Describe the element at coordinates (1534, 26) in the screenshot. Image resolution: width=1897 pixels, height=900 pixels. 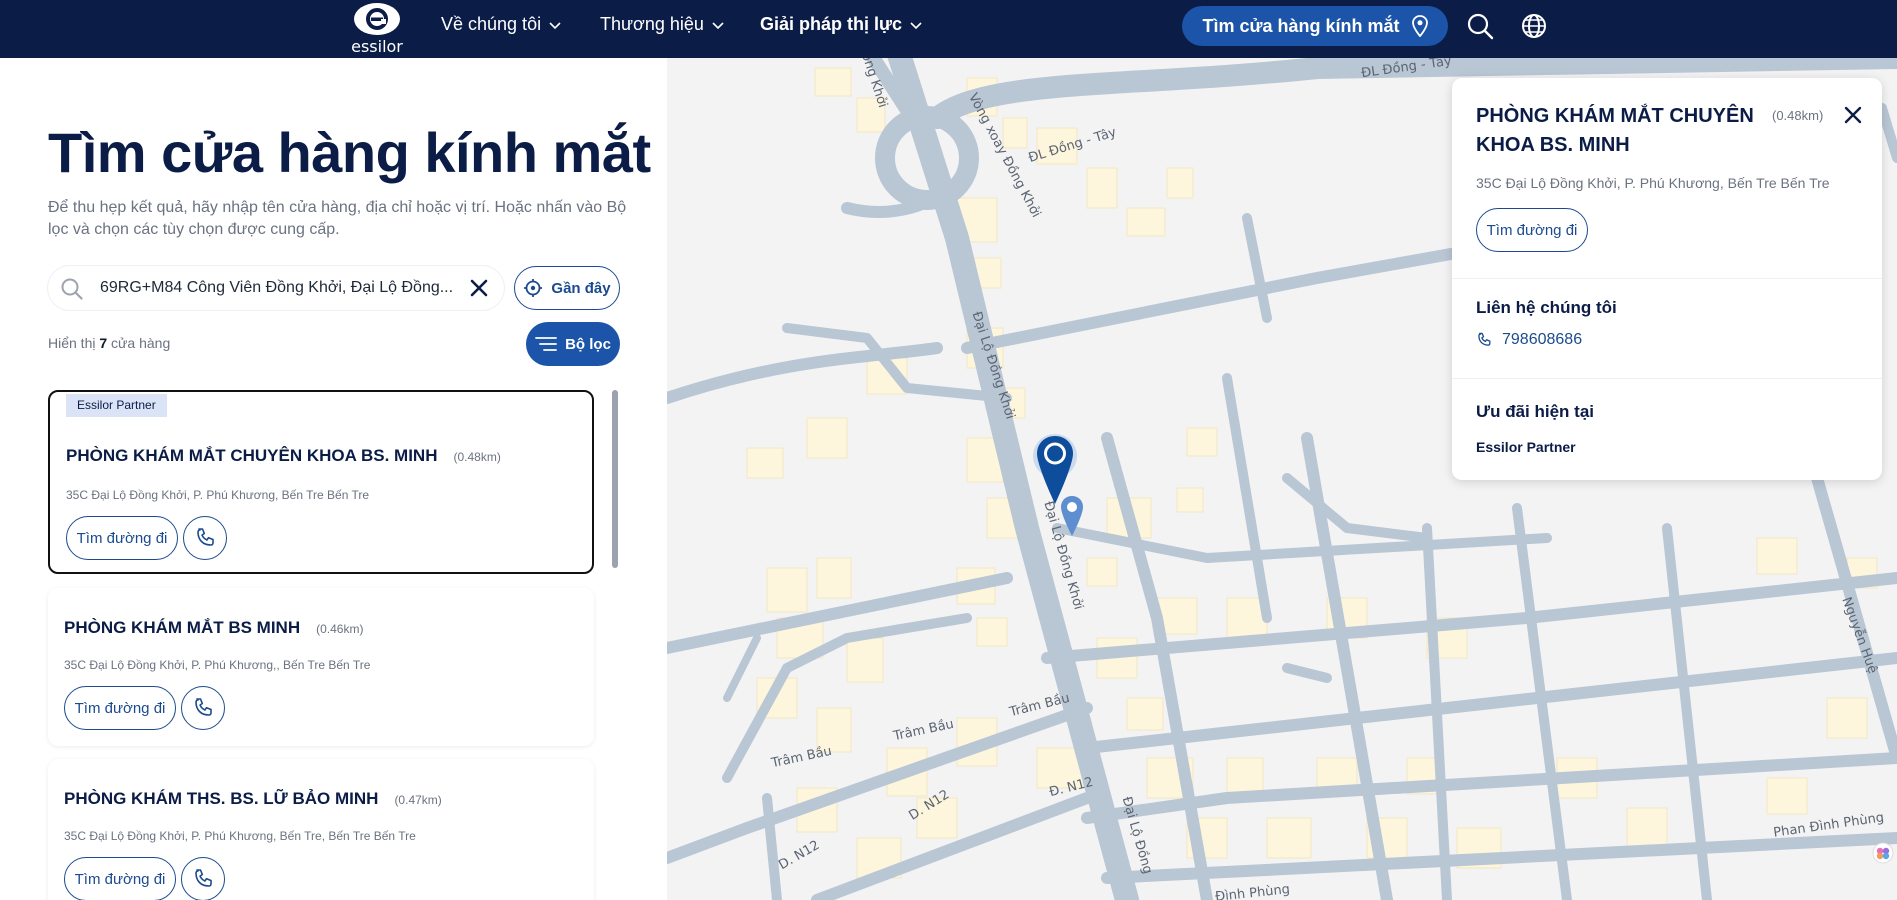
I see `globe-icon` at that location.